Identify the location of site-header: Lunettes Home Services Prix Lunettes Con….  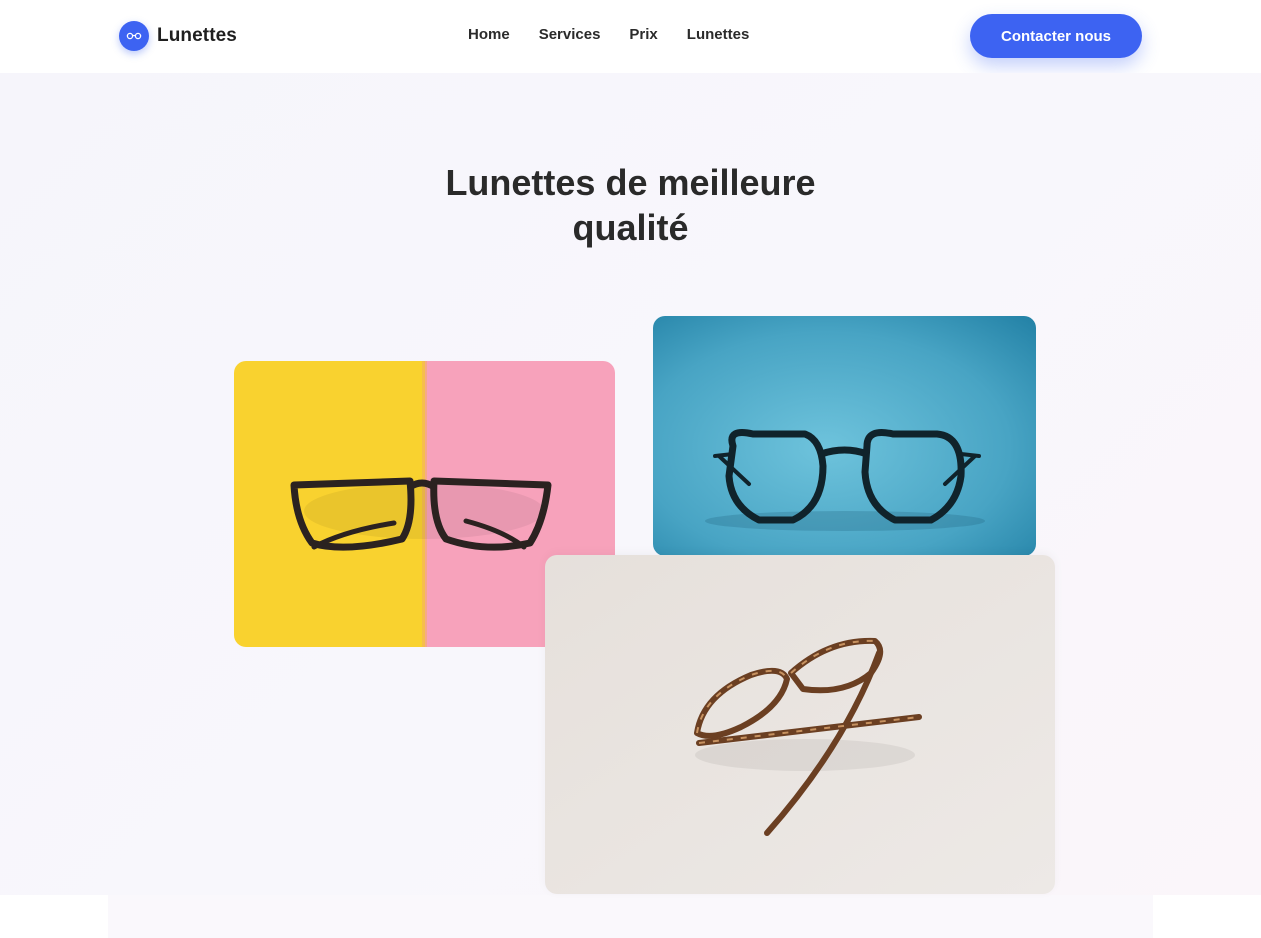
(630, 36).